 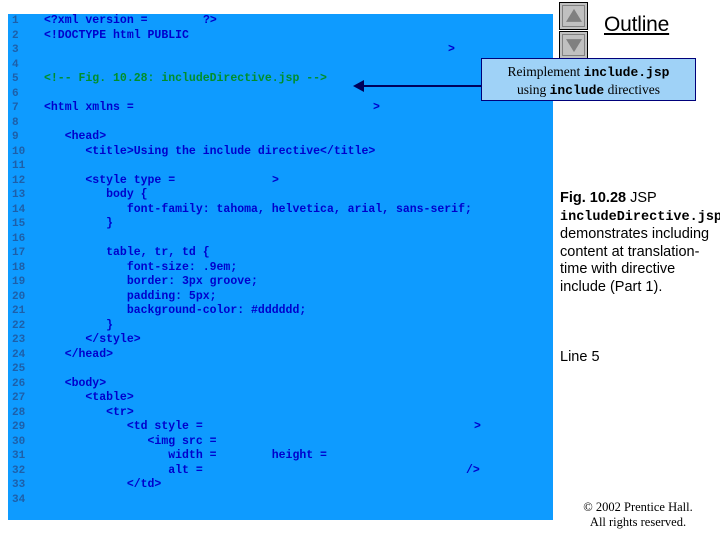 What do you see at coordinates (15, 50) in the screenshot?
I see `line-number: 3` at bounding box center [15, 50].